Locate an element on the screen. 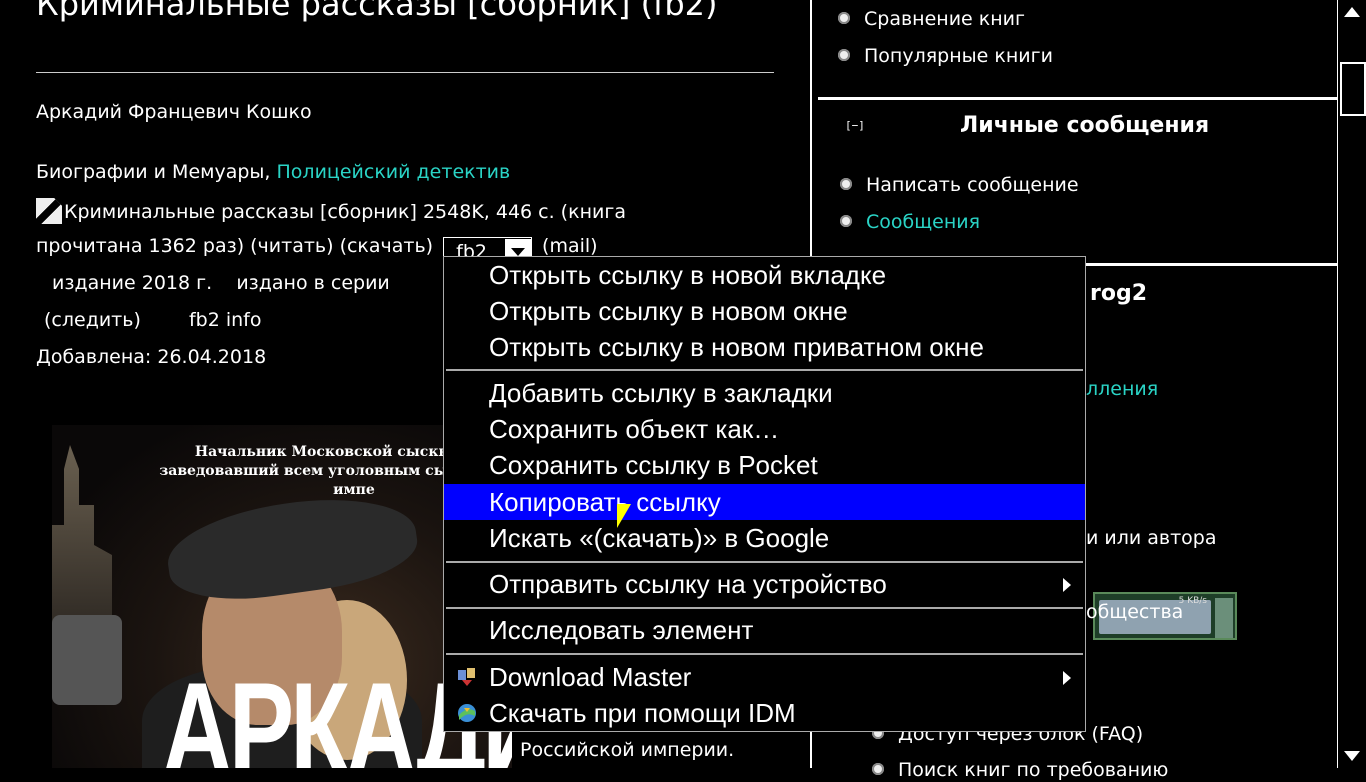 The height and width of the screenshot is (782, 1366). menu-inspect-element: Исследовать элемент is located at coordinates (764, 630).